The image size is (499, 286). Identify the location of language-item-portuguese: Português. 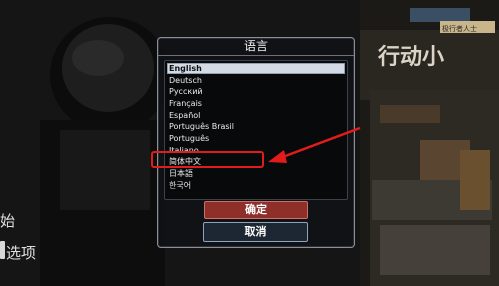
(256, 138).